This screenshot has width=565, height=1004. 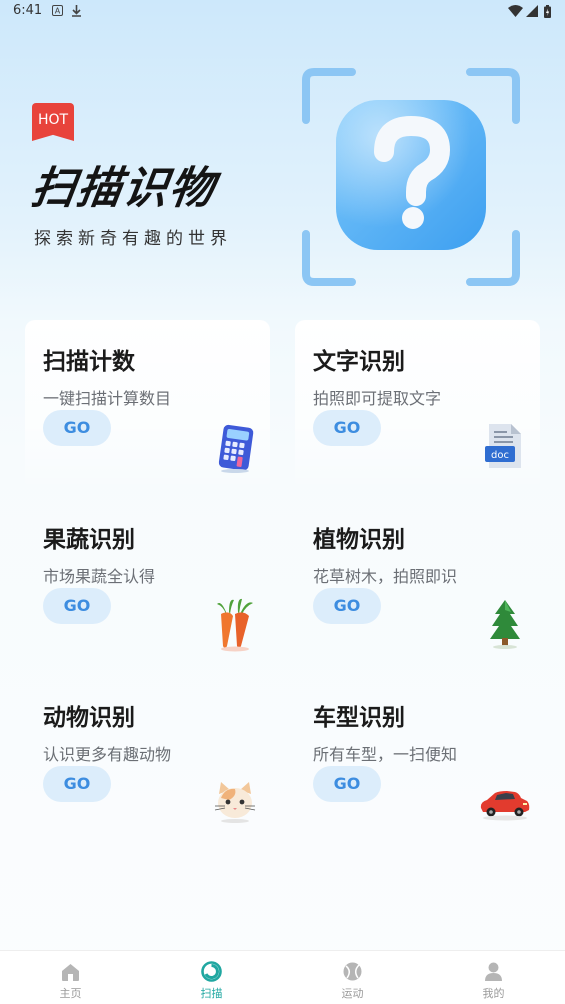 What do you see at coordinates (89, 540) in the screenshot?
I see `card-title: 果蔬识别` at bounding box center [89, 540].